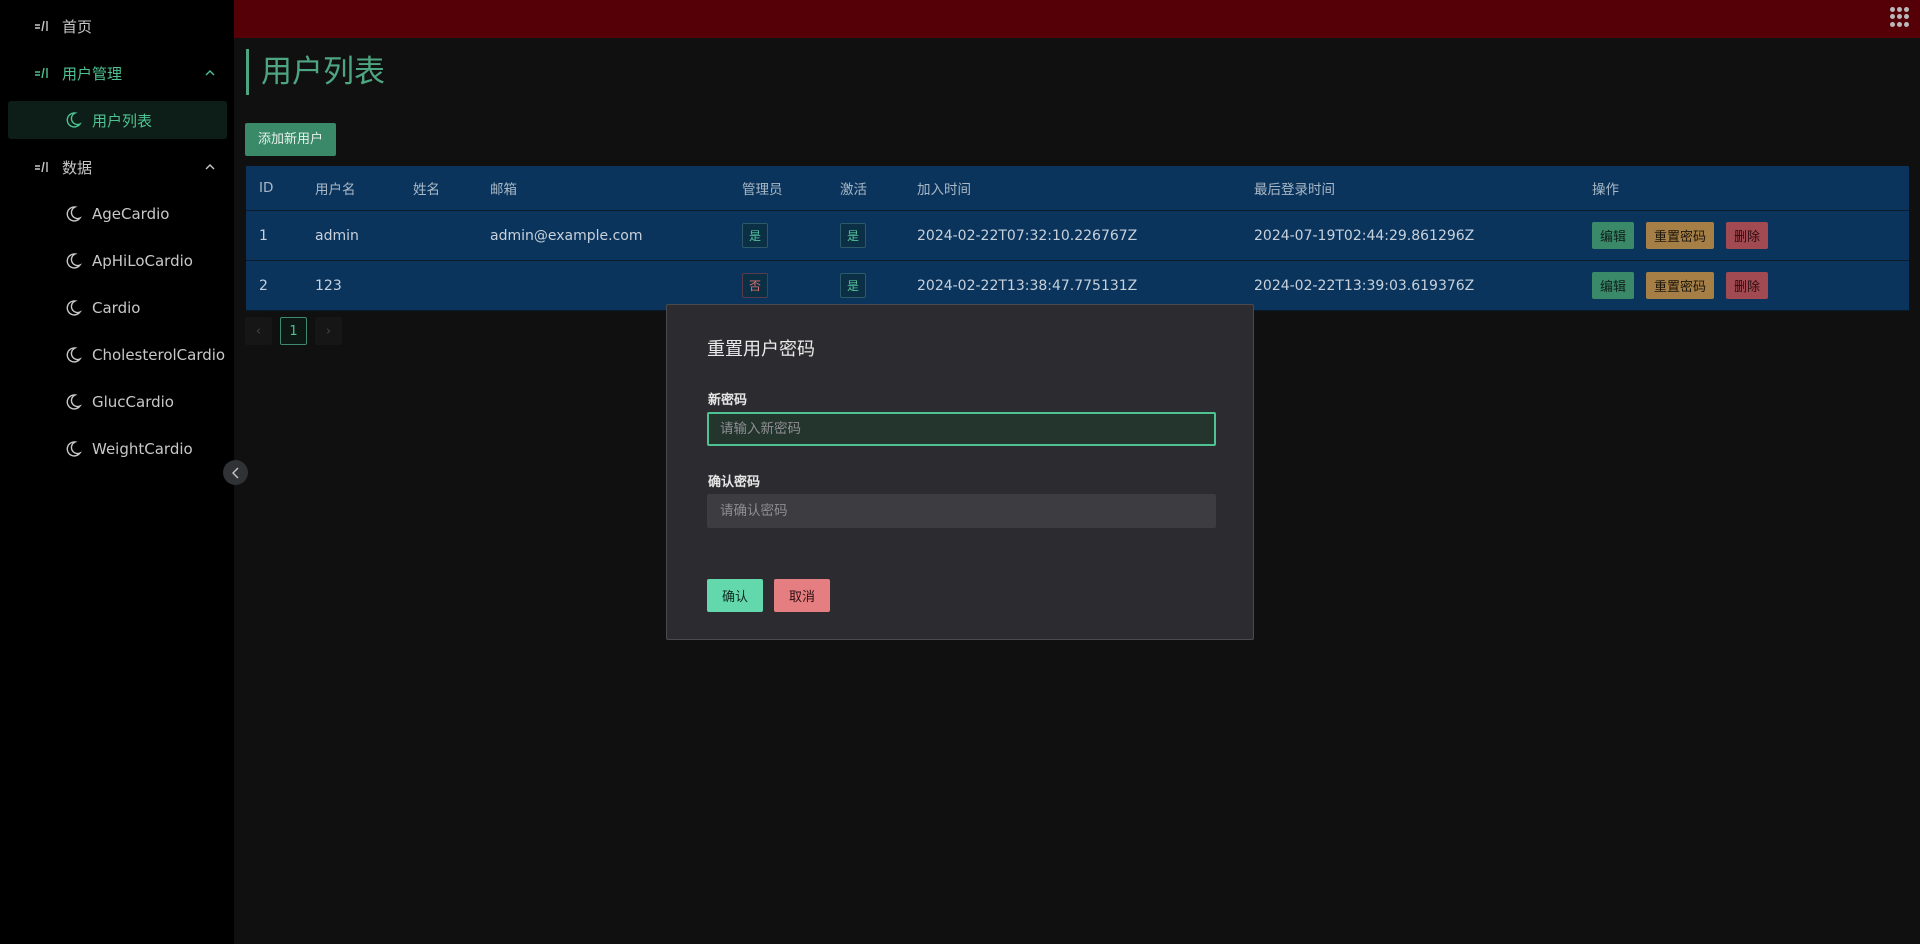 This screenshot has height=944, width=1920. Describe the element at coordinates (291, 139) in the screenshot. I see `add-user-button: 添加新用户` at that location.